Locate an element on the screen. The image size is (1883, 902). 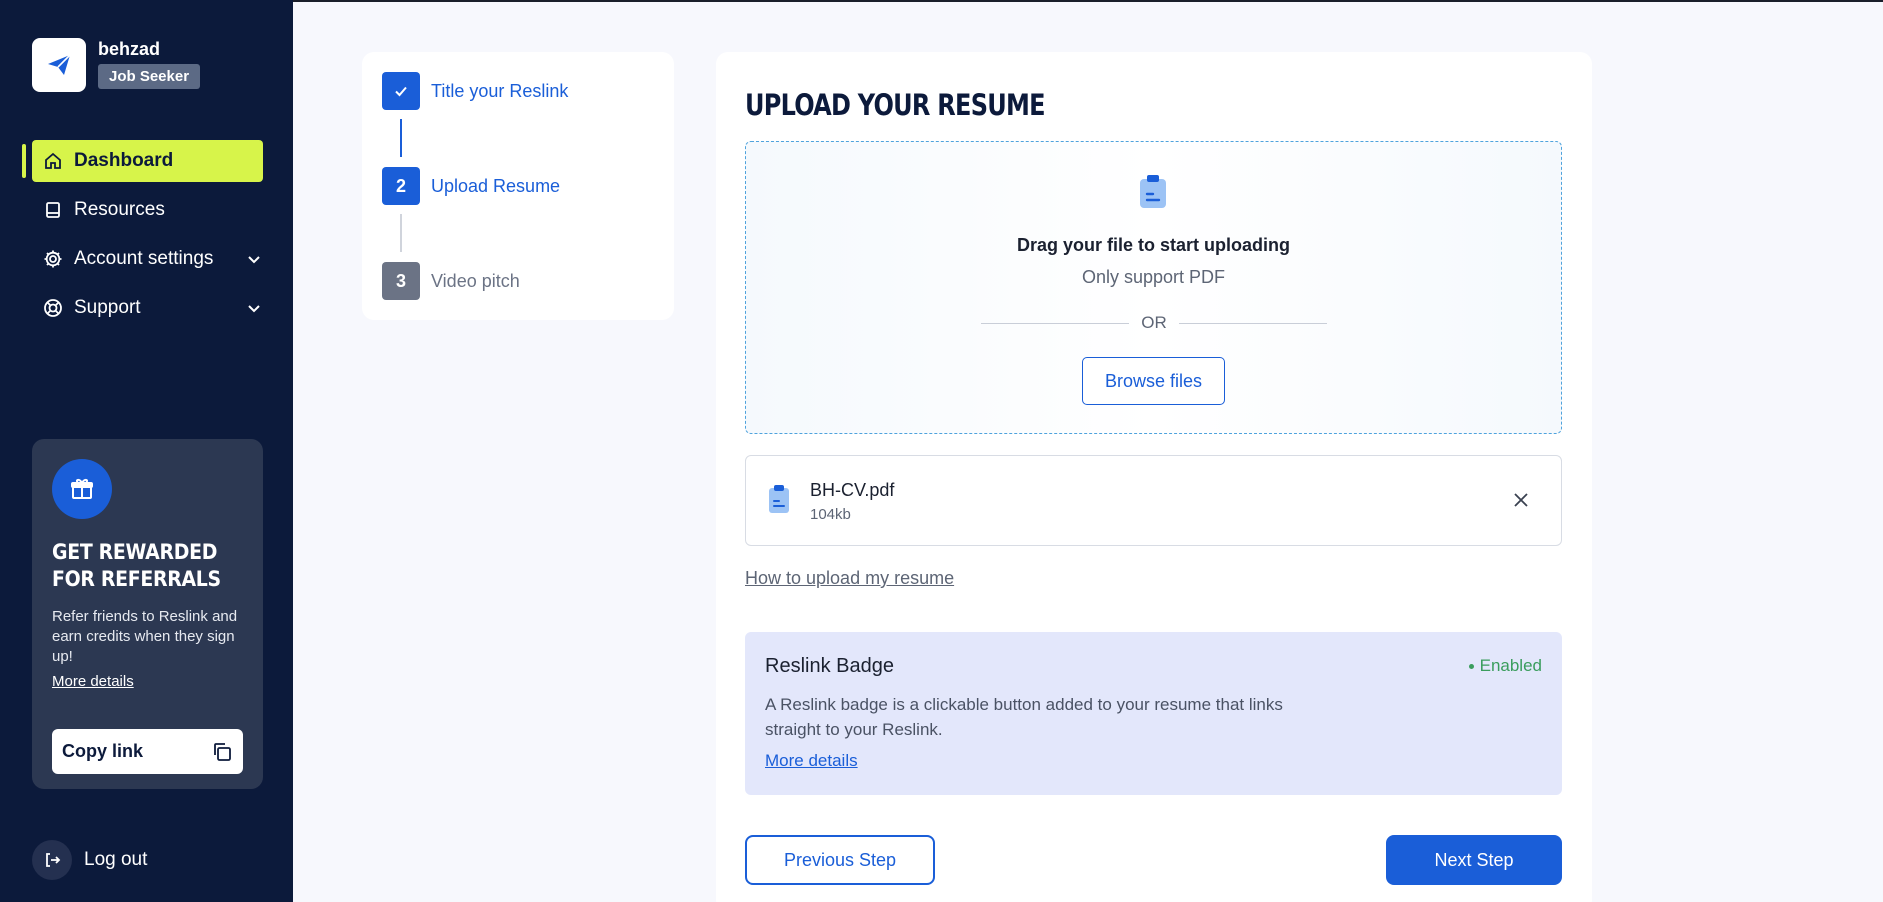
referral-title: GET REWARDED FOR REFERRALS is located at coordinates (136, 565).